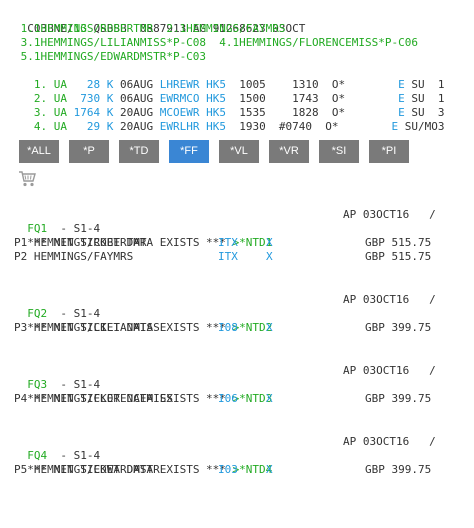  What do you see at coordinates (389, 151) in the screenshot?
I see `passenger-info-button: *PI` at bounding box center [389, 151].